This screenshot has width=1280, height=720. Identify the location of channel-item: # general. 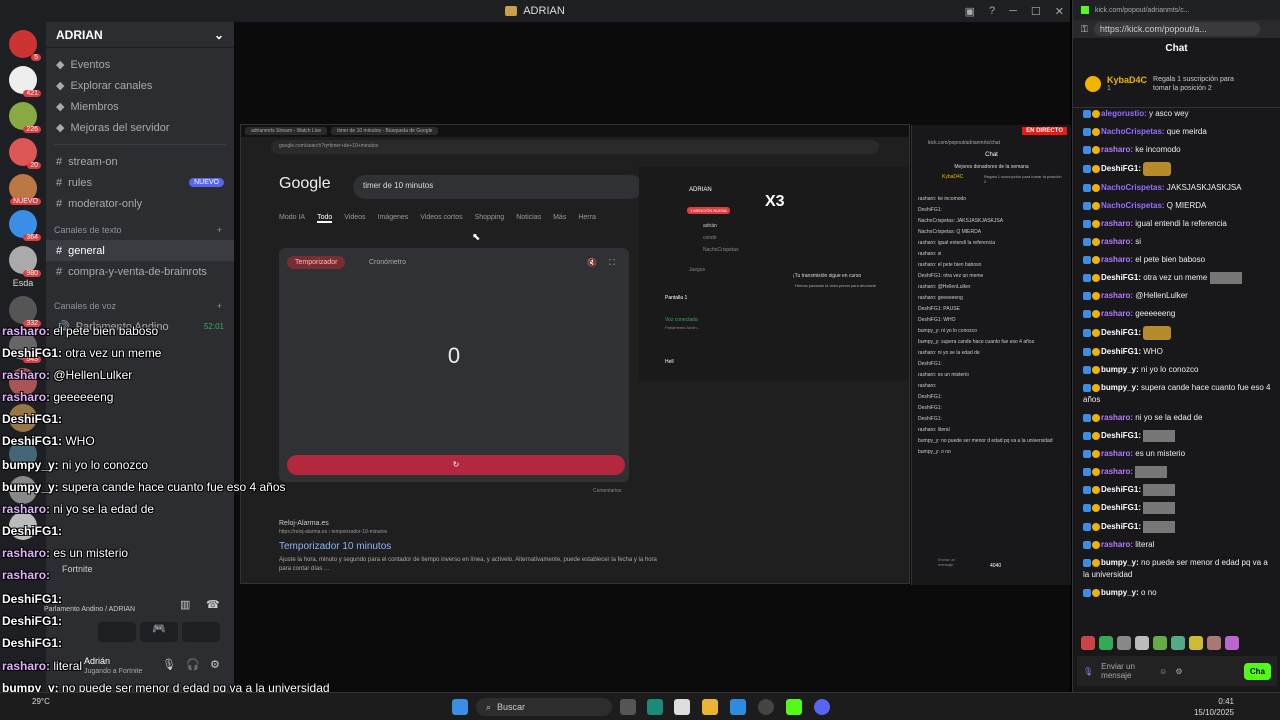
(140, 250).